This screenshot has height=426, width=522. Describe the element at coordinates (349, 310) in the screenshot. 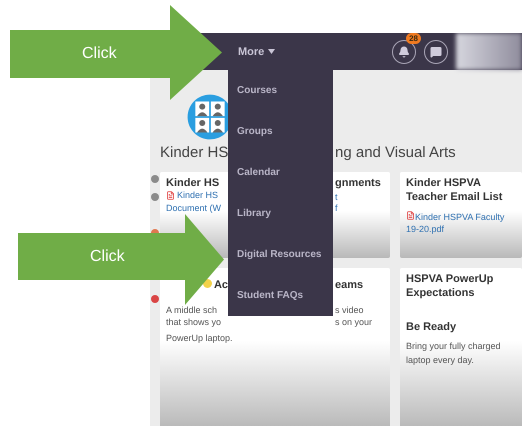

I see `text: s video` at that location.